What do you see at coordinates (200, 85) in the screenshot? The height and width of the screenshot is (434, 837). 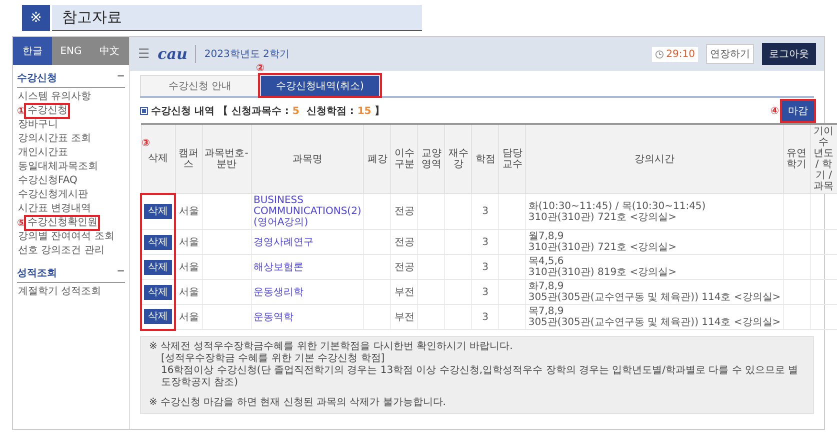 I see `tab: 수강신청 안내` at bounding box center [200, 85].